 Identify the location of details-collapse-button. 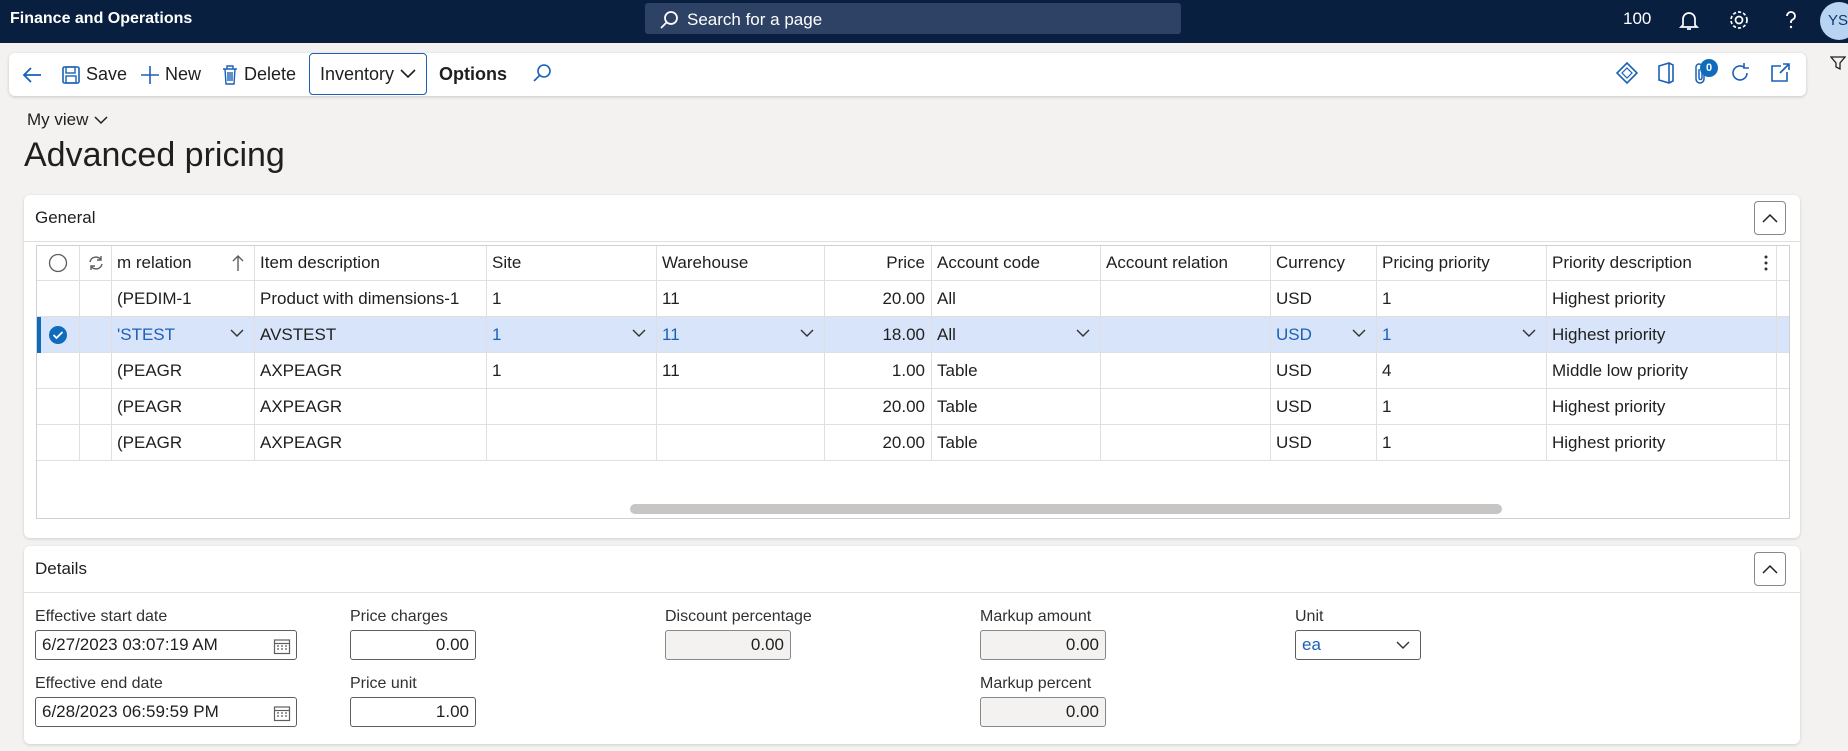
(1770, 569).